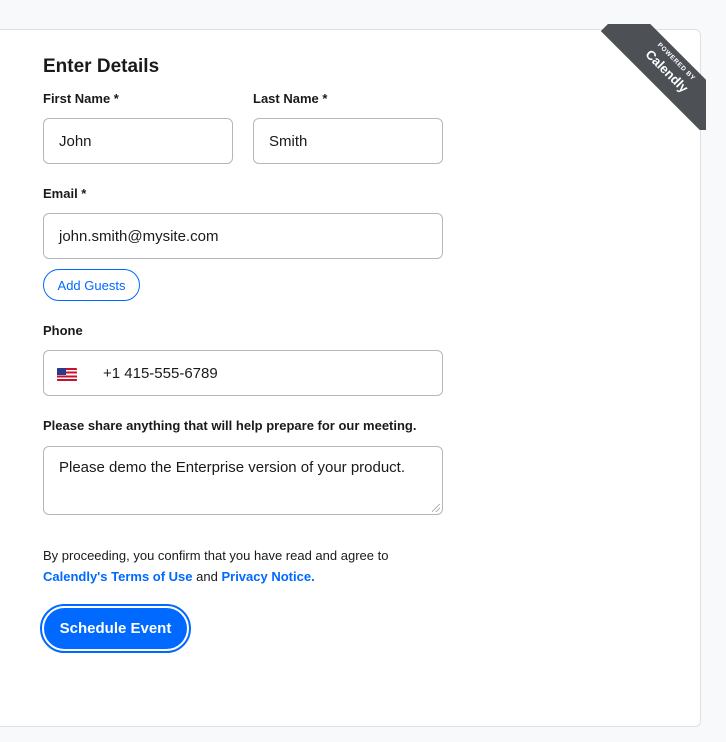 The height and width of the screenshot is (742, 726). Describe the element at coordinates (243, 373) in the screenshot. I see `phone-field: +1 415-555-6789` at that location.